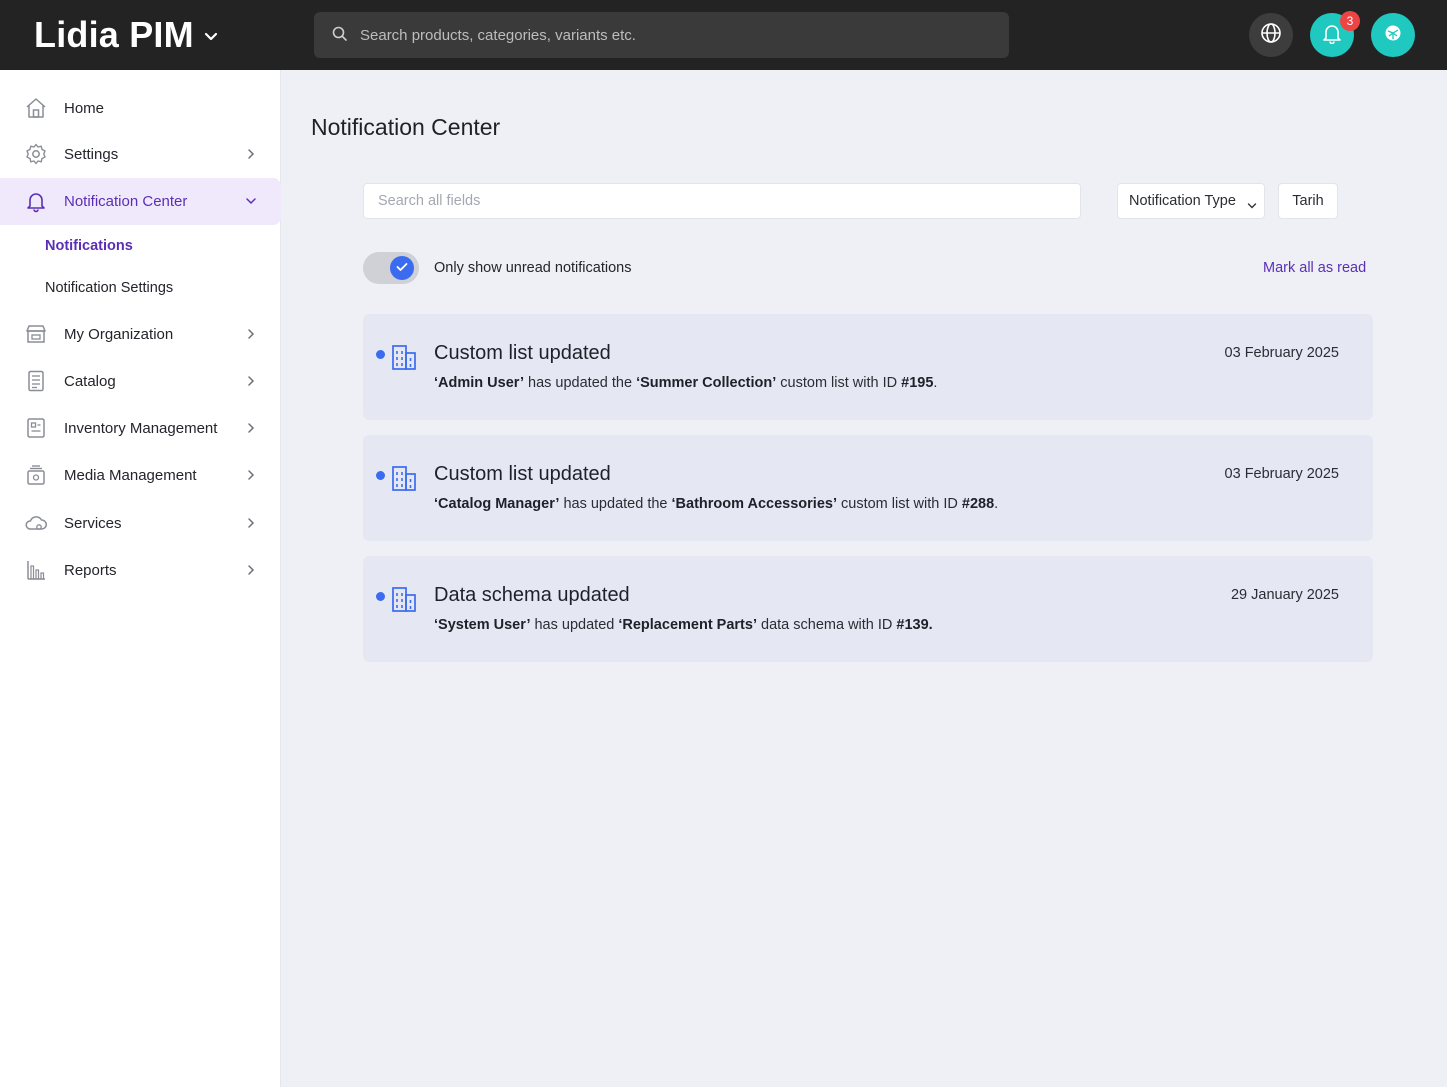 This screenshot has width=1447, height=1087. I want to click on sidebar-item-label: Settings, so click(91, 154).